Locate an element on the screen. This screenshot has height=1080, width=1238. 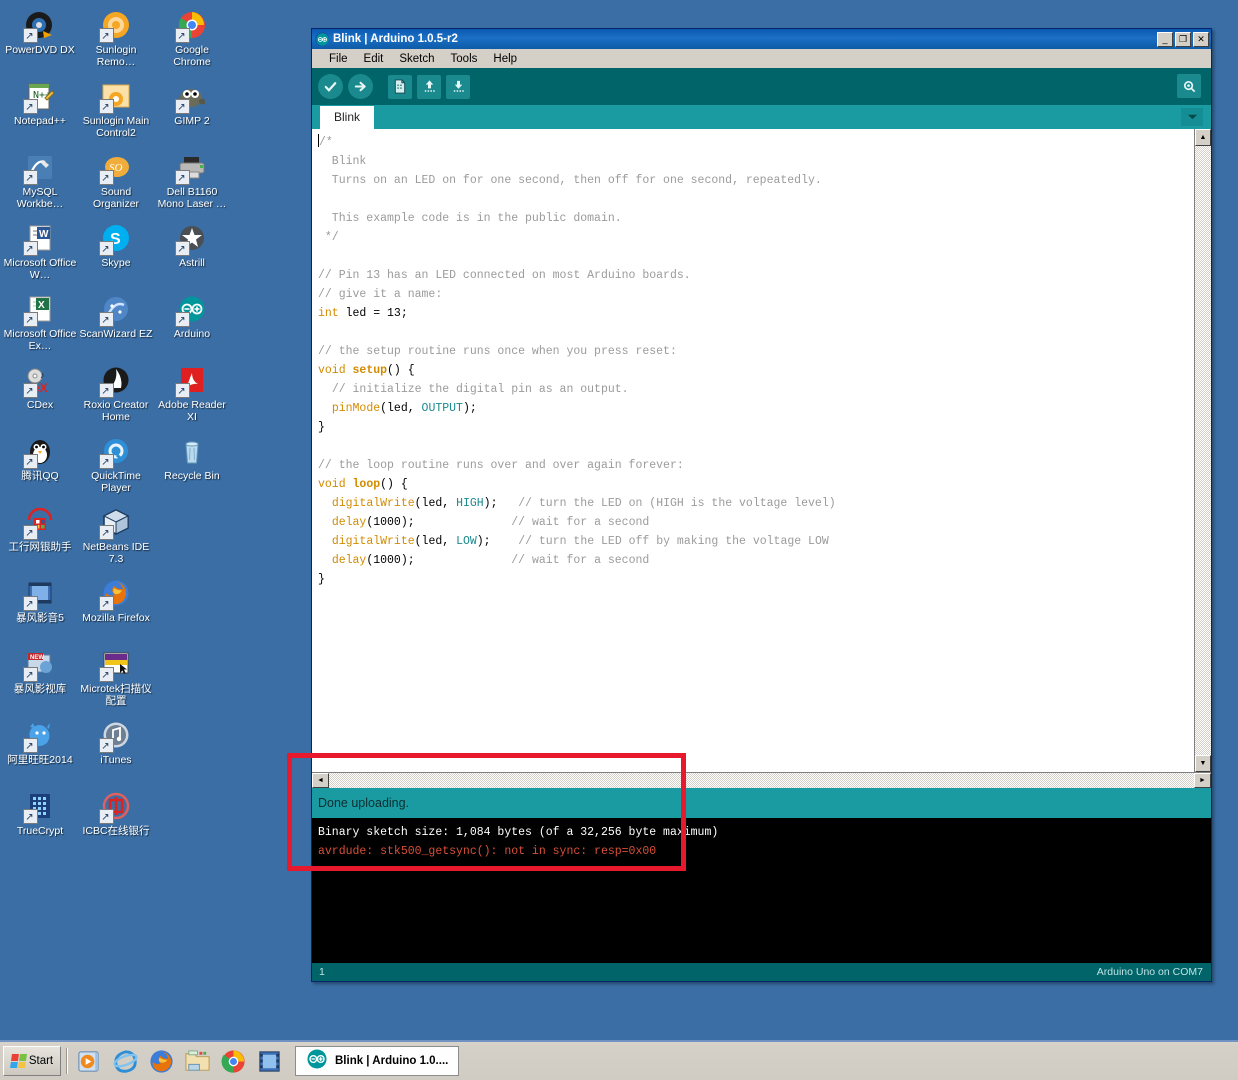
desktop-icon-baofeng-library: NEW ↗ 暴风影视库 is located at coordinates (40, 678).